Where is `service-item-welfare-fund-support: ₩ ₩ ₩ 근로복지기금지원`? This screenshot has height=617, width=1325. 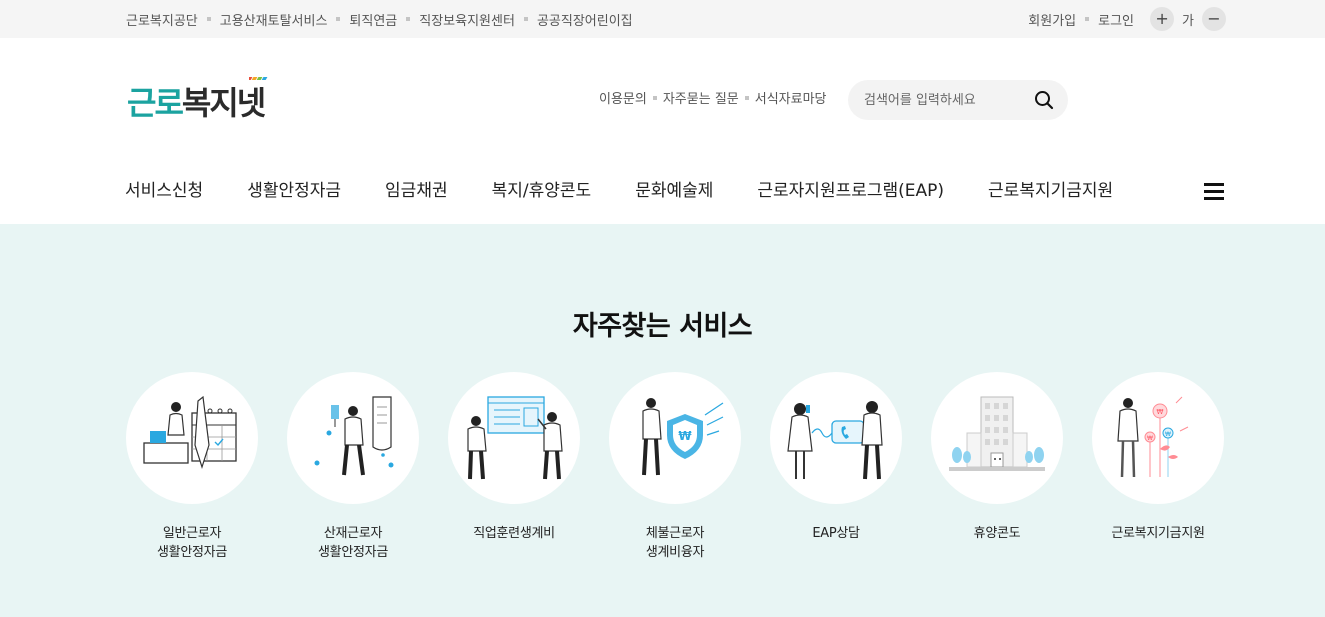 service-item-welfare-fund-support: ₩ ₩ ₩ 근로복지기금지원 is located at coordinates (1158, 457).